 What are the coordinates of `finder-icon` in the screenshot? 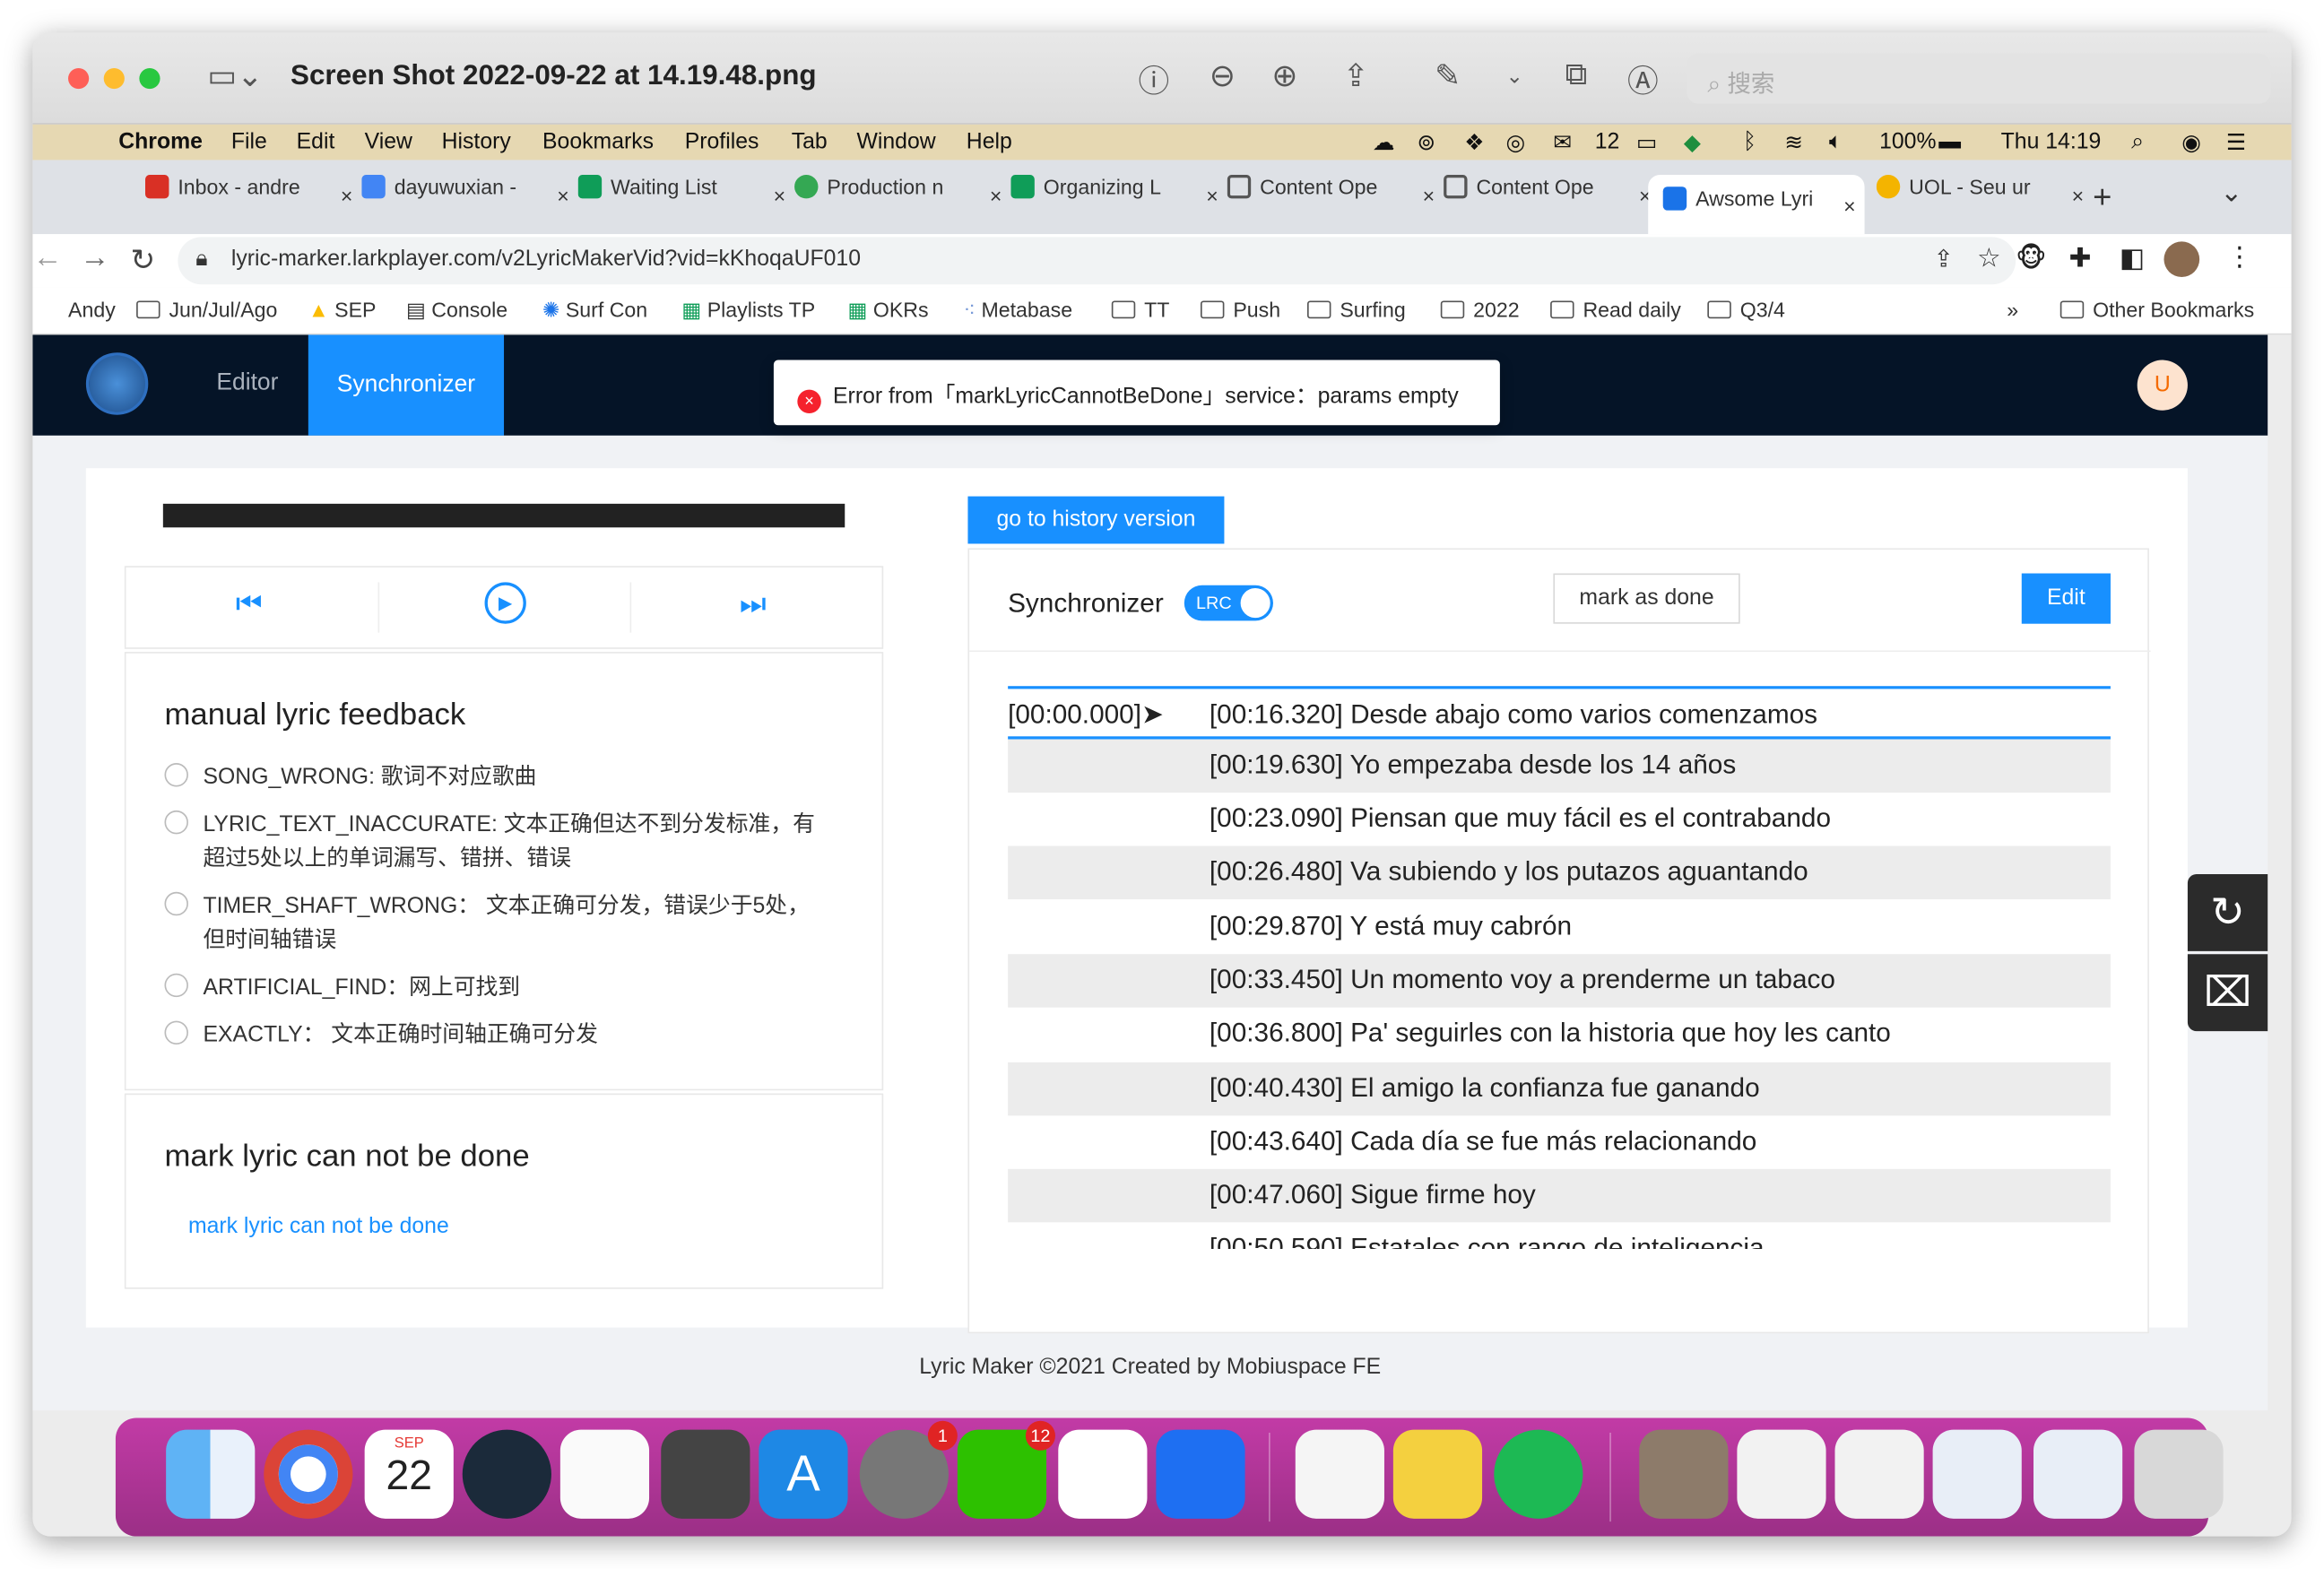 It's located at (211, 1474).